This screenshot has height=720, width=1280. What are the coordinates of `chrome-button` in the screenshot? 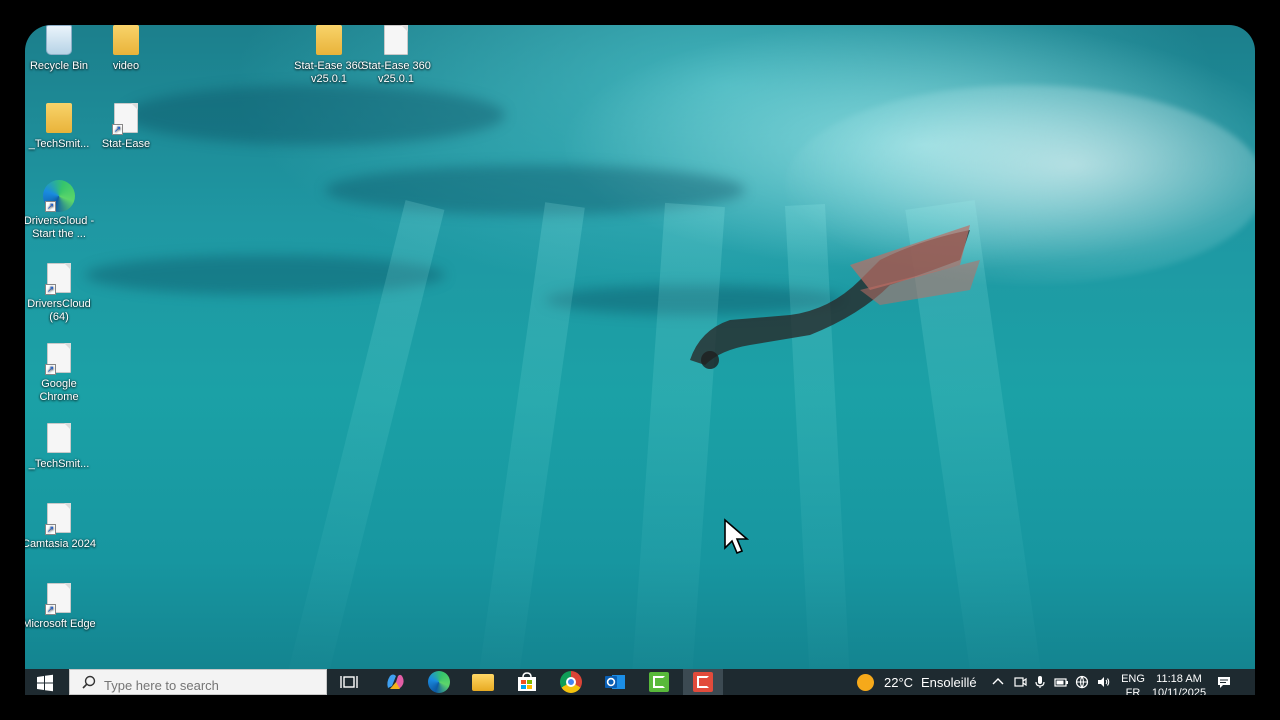 It's located at (571, 682).